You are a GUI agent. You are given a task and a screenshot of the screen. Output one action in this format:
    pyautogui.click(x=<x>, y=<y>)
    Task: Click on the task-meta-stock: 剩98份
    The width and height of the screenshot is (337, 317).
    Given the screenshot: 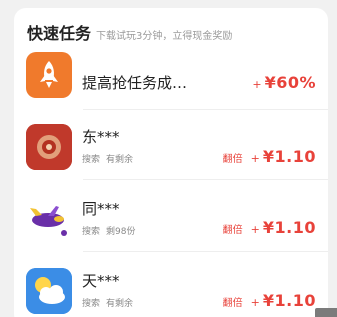 What is the action you would take?
    pyautogui.click(x=121, y=232)
    